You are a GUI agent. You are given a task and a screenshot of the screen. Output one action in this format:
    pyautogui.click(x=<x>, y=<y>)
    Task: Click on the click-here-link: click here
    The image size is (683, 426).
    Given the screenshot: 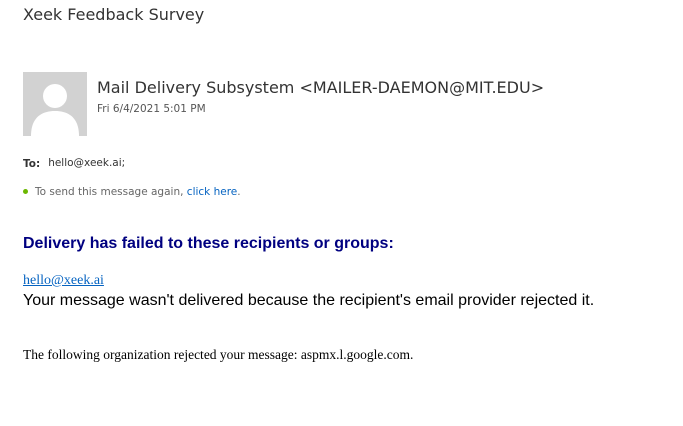 What is the action you would take?
    pyautogui.click(x=212, y=192)
    